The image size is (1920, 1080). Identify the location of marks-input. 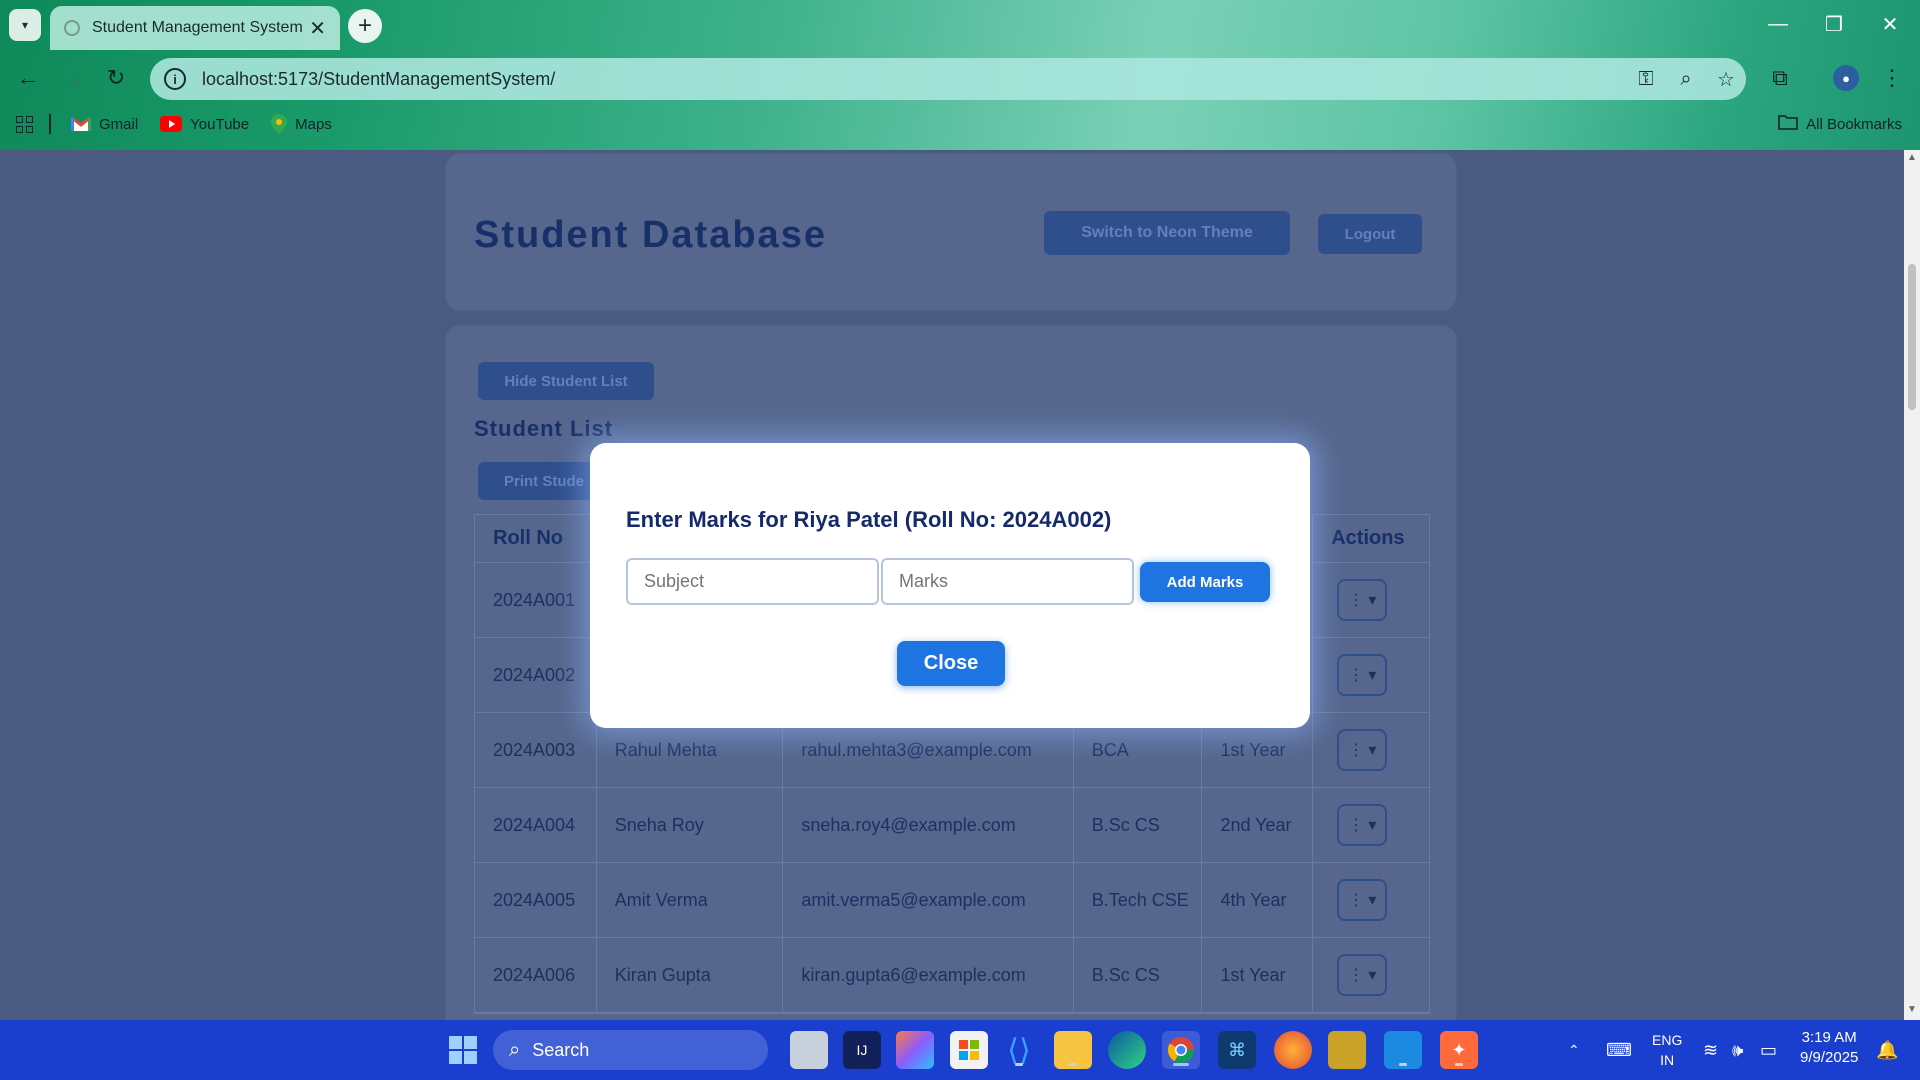
(1007, 581).